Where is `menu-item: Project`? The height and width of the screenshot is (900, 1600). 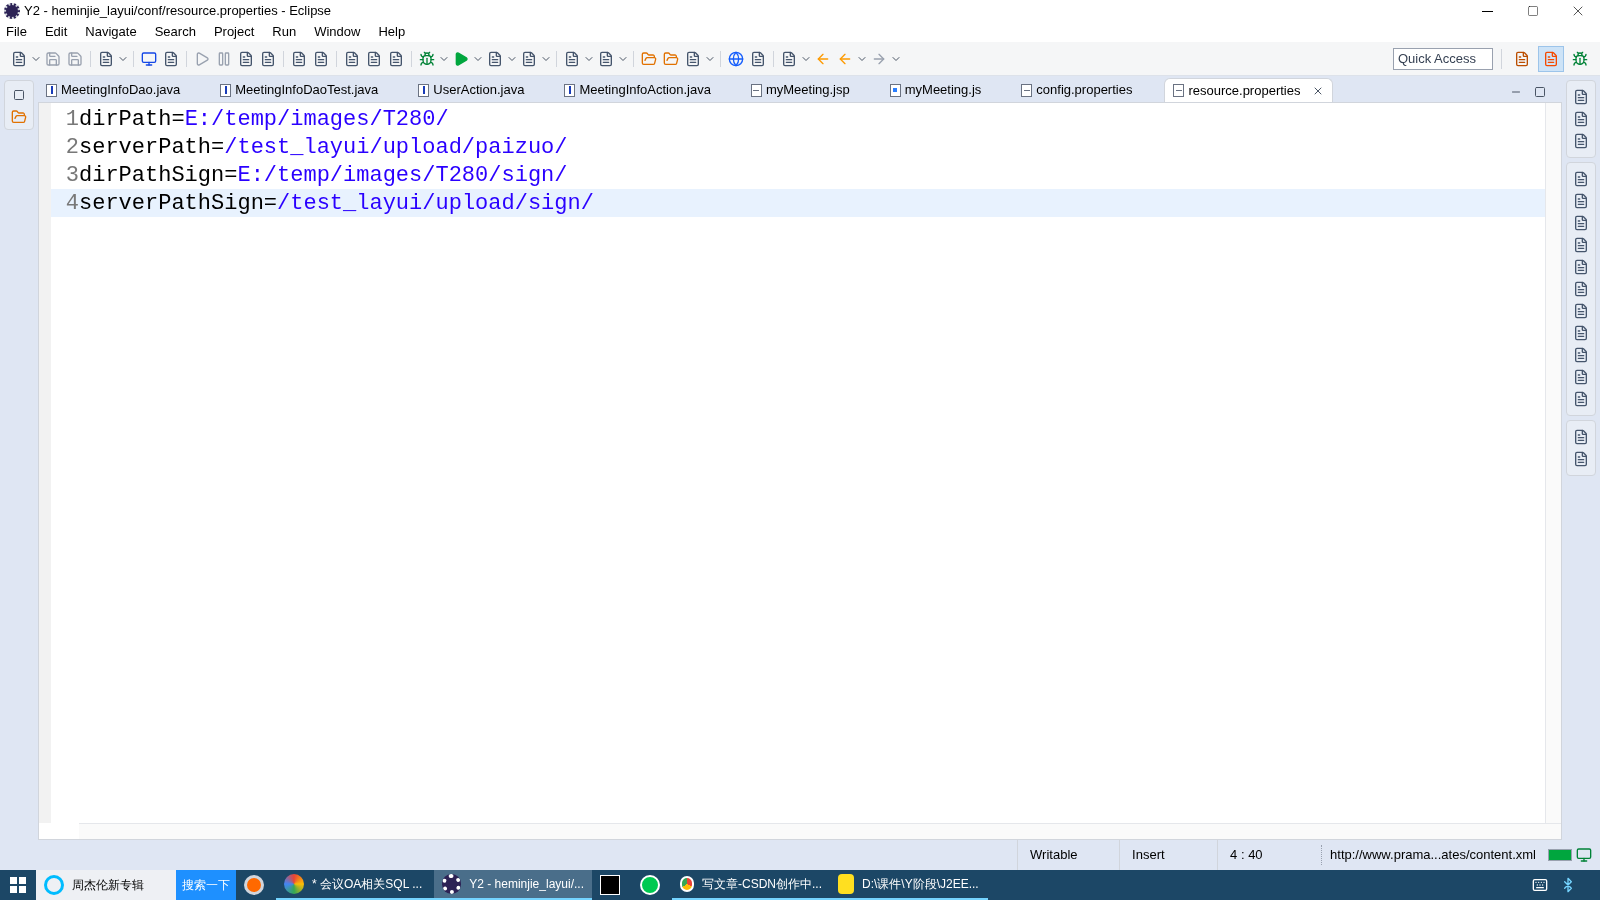 menu-item: Project is located at coordinates (234, 32).